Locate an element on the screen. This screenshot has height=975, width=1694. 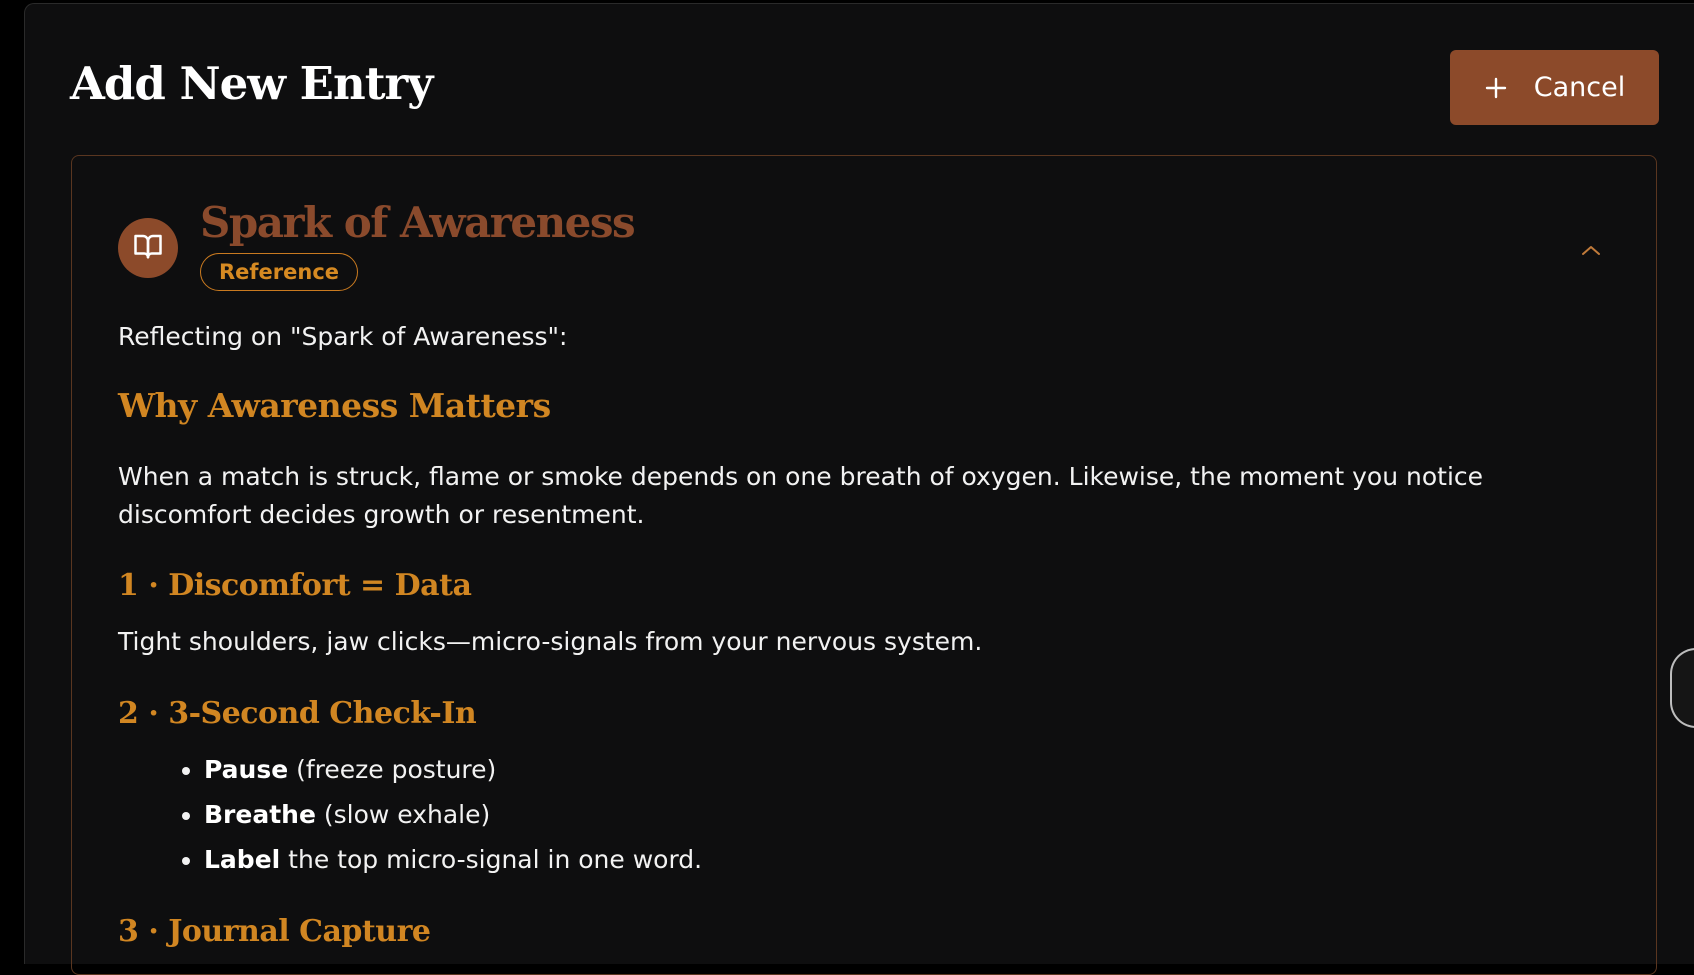
list-item: Label the top micro-signal in one word. is located at coordinates (453, 859).